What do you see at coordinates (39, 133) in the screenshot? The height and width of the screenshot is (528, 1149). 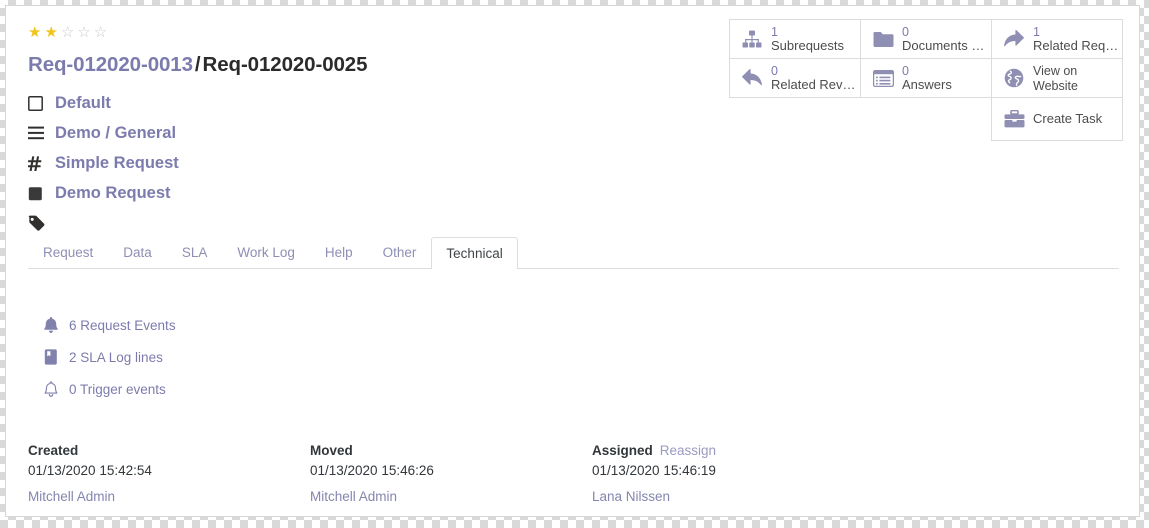 I see `bars-icon` at bounding box center [39, 133].